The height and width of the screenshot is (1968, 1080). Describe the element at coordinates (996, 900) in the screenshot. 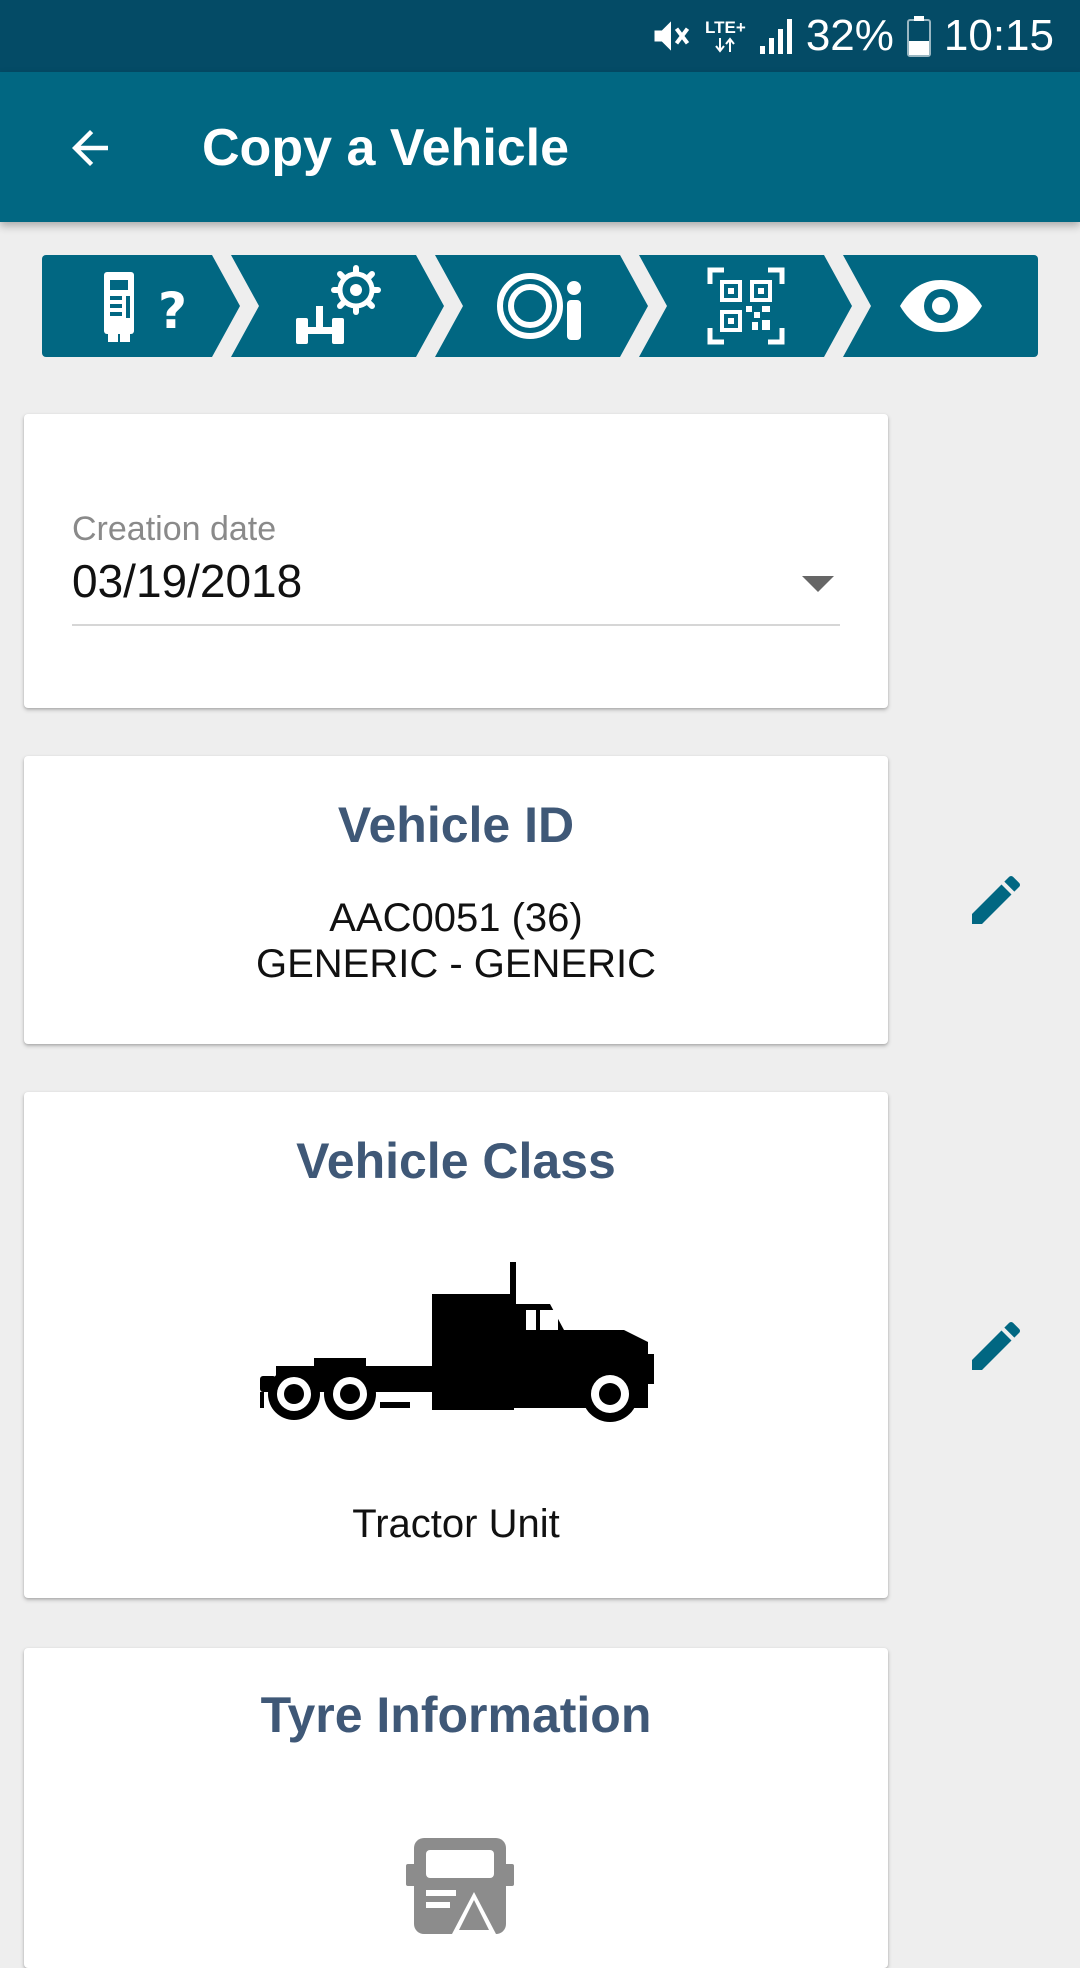

I see `edit-vehicle-id-button` at that location.